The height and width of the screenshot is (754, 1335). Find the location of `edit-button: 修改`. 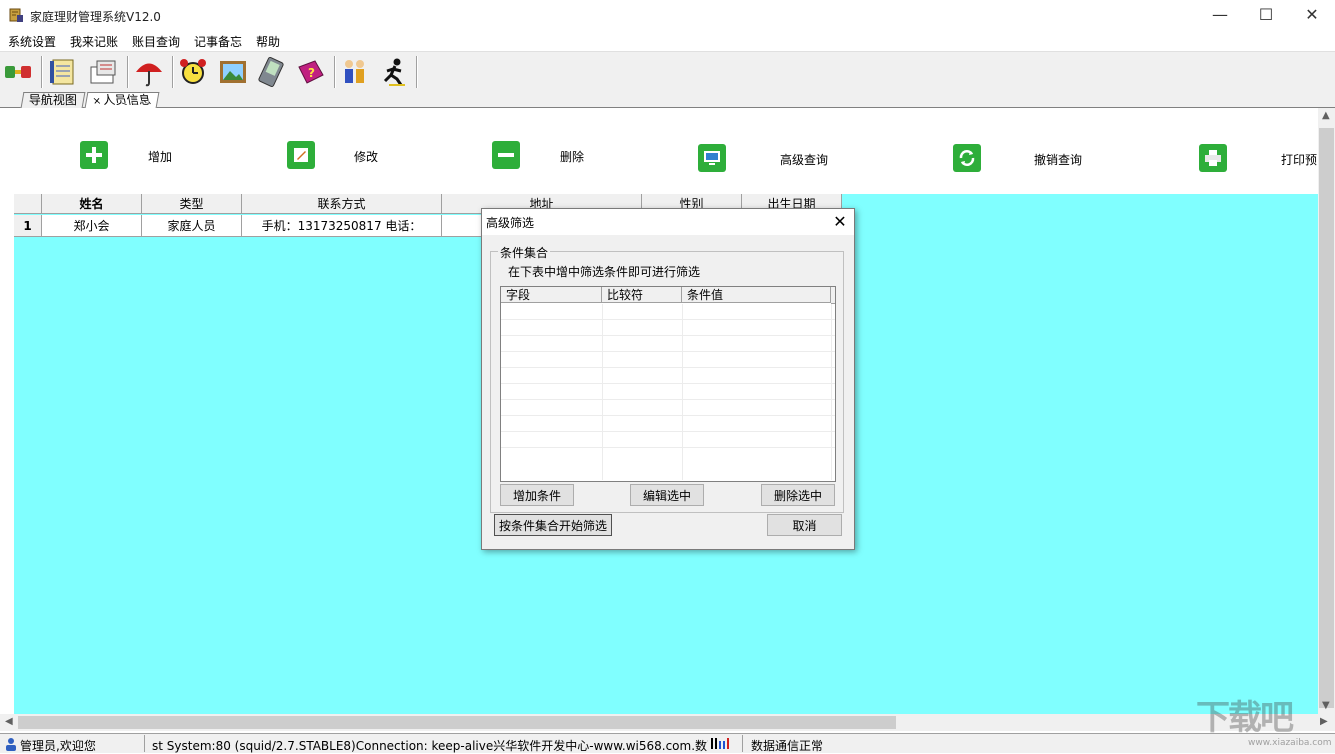

edit-button: 修改 is located at coordinates (366, 156).